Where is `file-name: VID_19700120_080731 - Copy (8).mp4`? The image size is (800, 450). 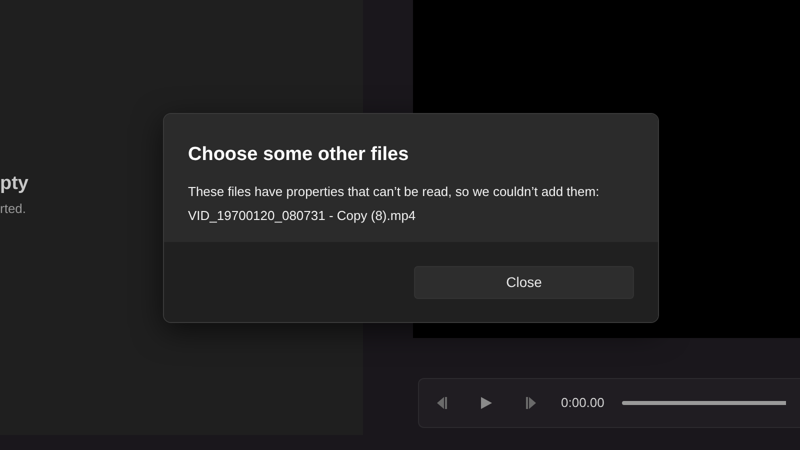 file-name: VID_19700120_080731 - Copy (8).mp4 is located at coordinates (302, 215).